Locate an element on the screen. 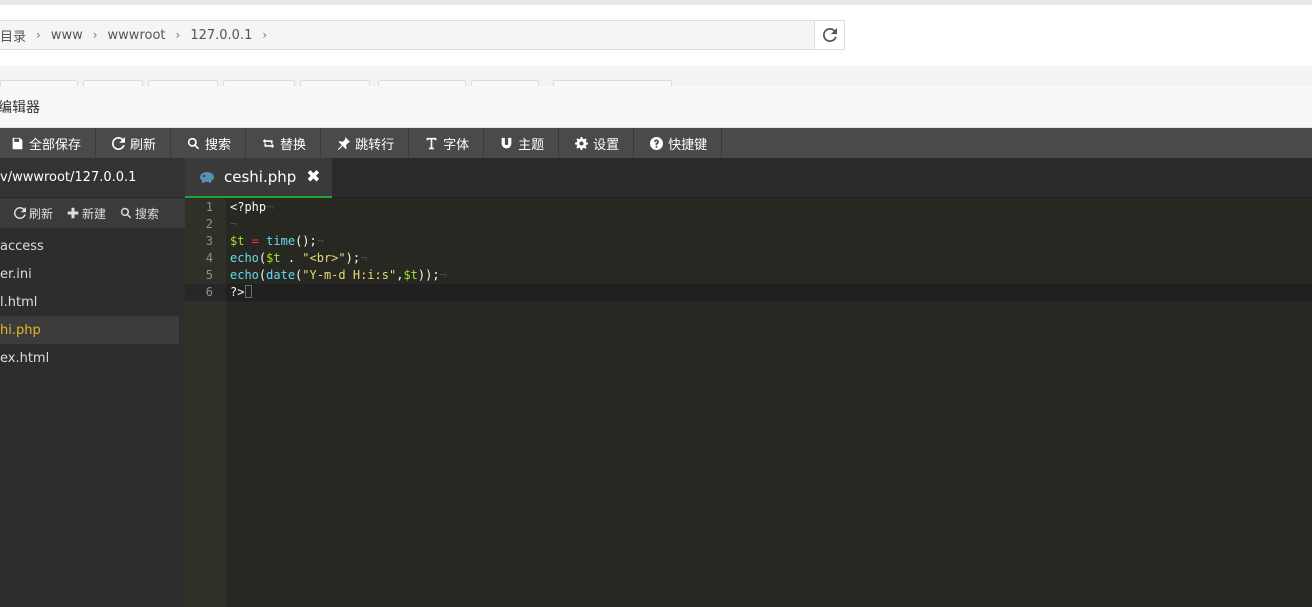 This screenshot has height=607, width=1312. toolbar-label: 字体 is located at coordinates (456, 145).